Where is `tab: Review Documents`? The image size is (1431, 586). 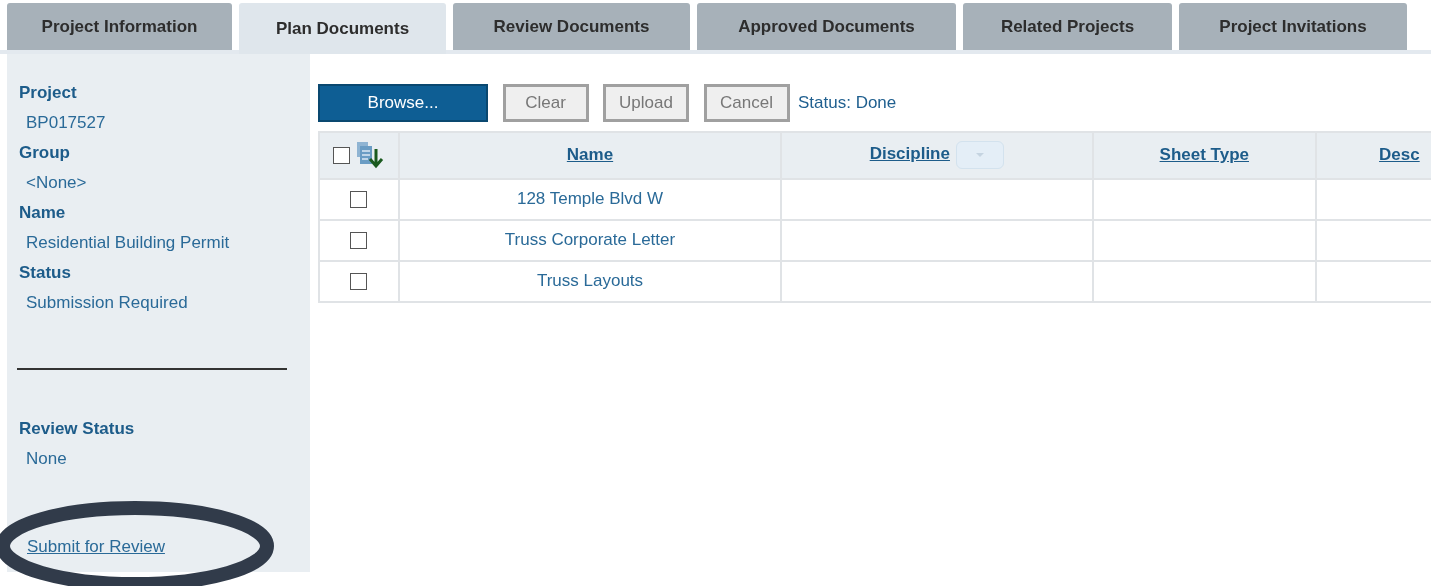 tab: Review Documents is located at coordinates (571, 26).